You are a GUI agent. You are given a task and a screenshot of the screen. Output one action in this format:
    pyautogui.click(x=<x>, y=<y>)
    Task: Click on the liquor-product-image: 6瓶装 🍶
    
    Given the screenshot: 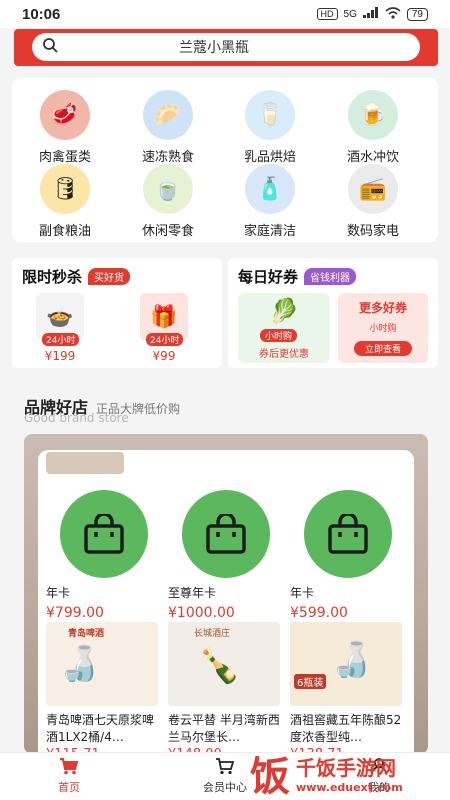 What is the action you would take?
    pyautogui.click(x=346, y=664)
    